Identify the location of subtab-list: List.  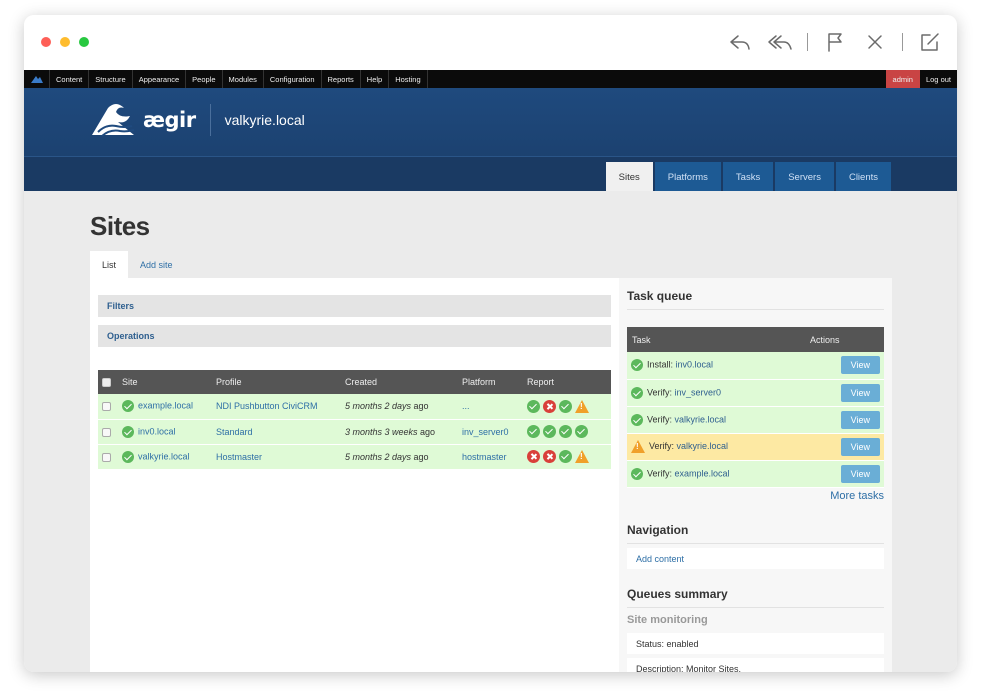
(109, 264).